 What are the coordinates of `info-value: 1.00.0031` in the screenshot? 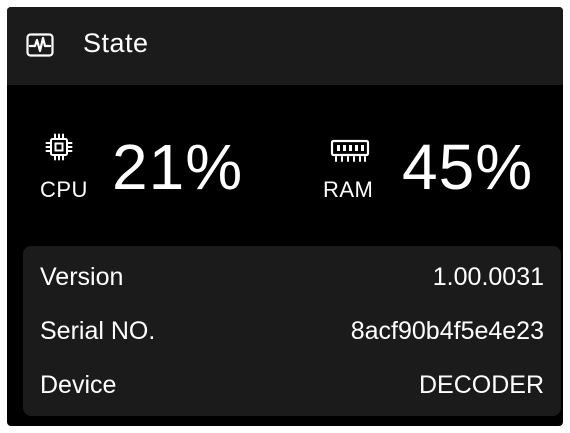 It's located at (488, 277).